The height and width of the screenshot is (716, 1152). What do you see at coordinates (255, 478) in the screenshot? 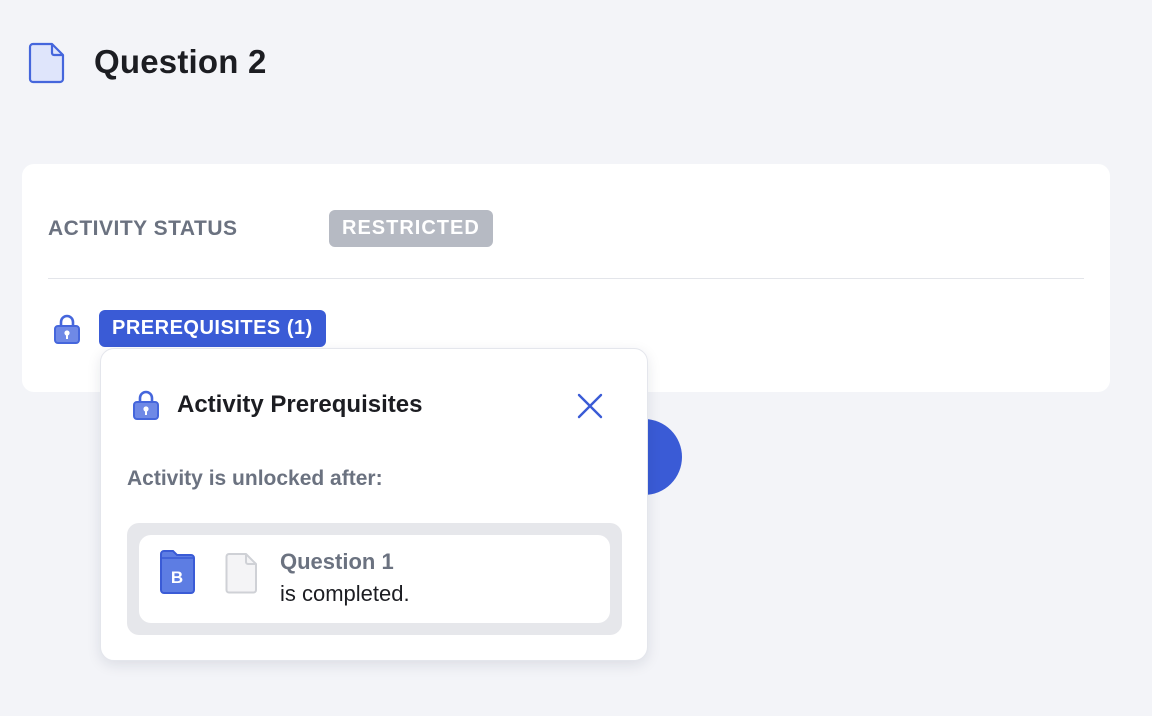
I see `unlock-description: Activity is unlocked after:` at bounding box center [255, 478].